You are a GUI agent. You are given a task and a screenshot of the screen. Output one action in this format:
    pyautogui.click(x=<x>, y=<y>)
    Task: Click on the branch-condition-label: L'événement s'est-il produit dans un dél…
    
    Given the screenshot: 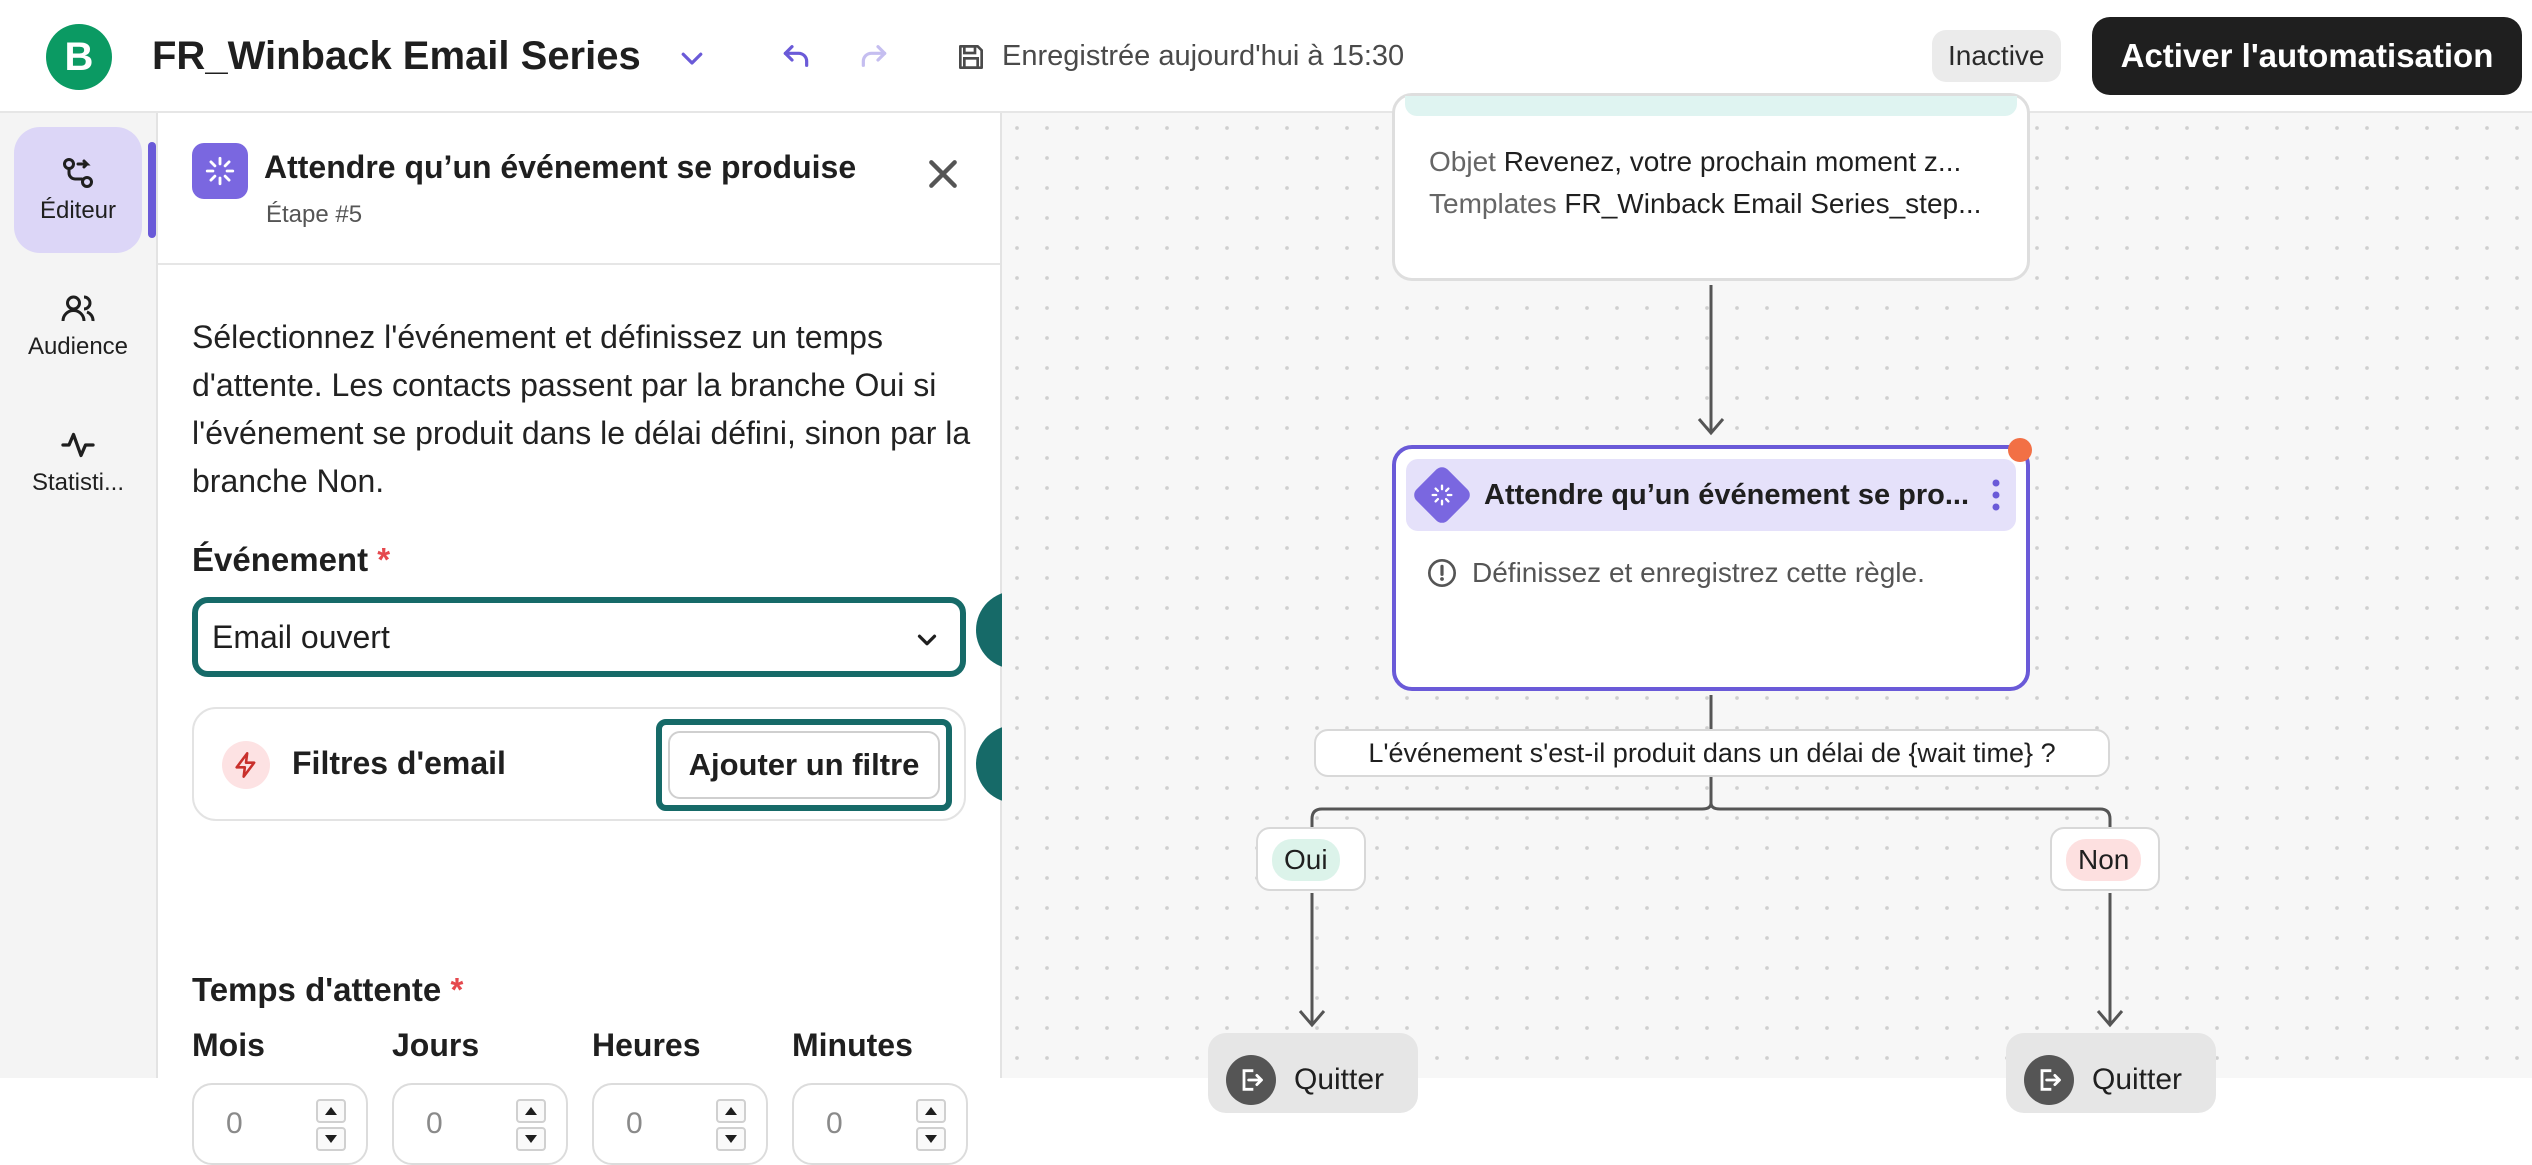 What is the action you would take?
    pyautogui.click(x=1712, y=753)
    